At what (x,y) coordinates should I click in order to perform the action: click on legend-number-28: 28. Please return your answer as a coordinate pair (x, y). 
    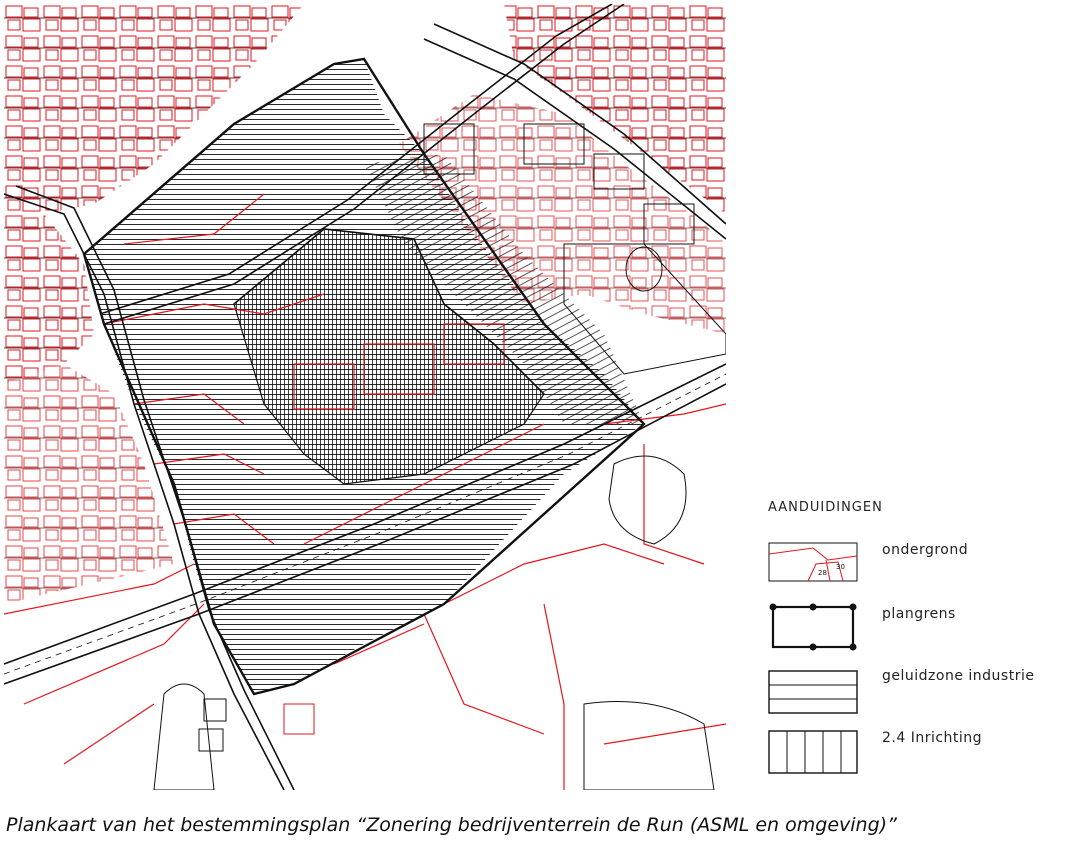
    Looking at the image, I should click on (822, 573).